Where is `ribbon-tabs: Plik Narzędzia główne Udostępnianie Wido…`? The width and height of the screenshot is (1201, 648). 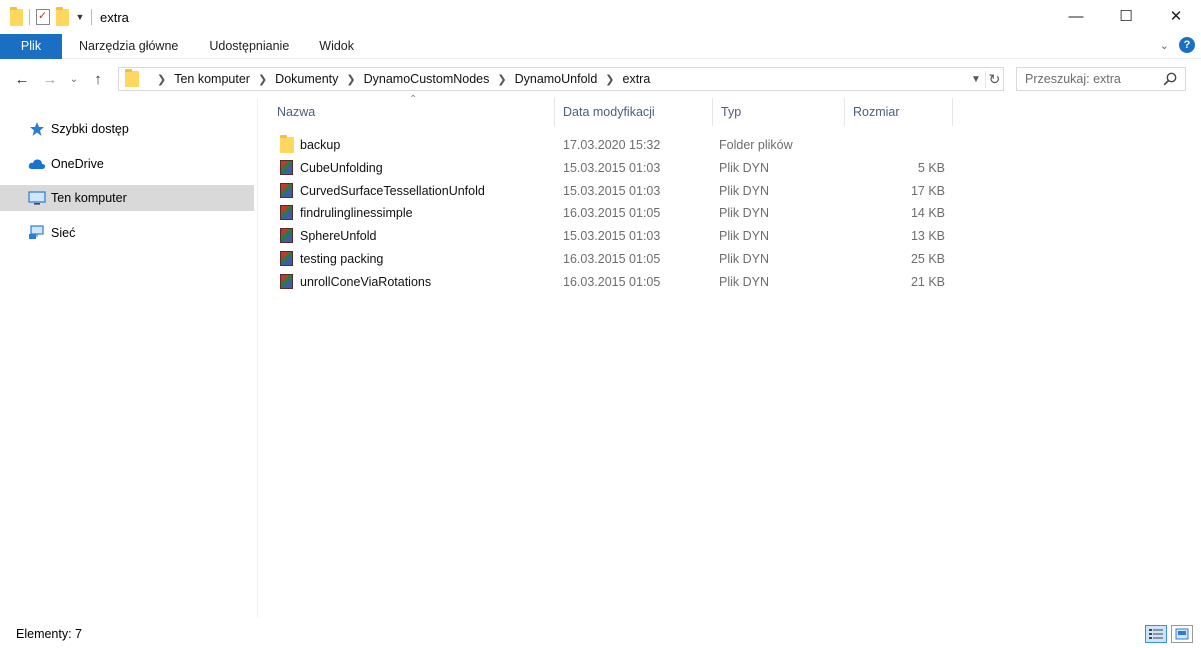
ribbon-tabs: Plik Narzędzia główne Udostępnianie Wido… is located at coordinates (600, 46).